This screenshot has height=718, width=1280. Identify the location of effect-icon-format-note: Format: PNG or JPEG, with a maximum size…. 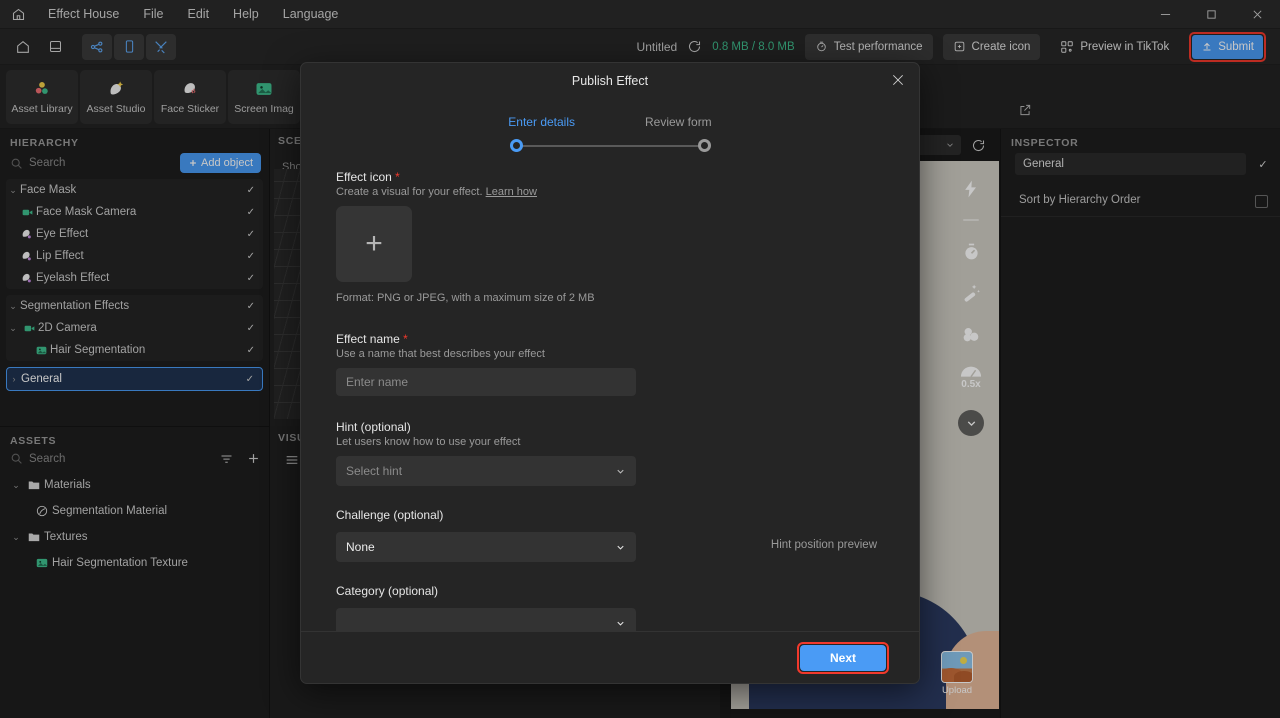
(465, 298).